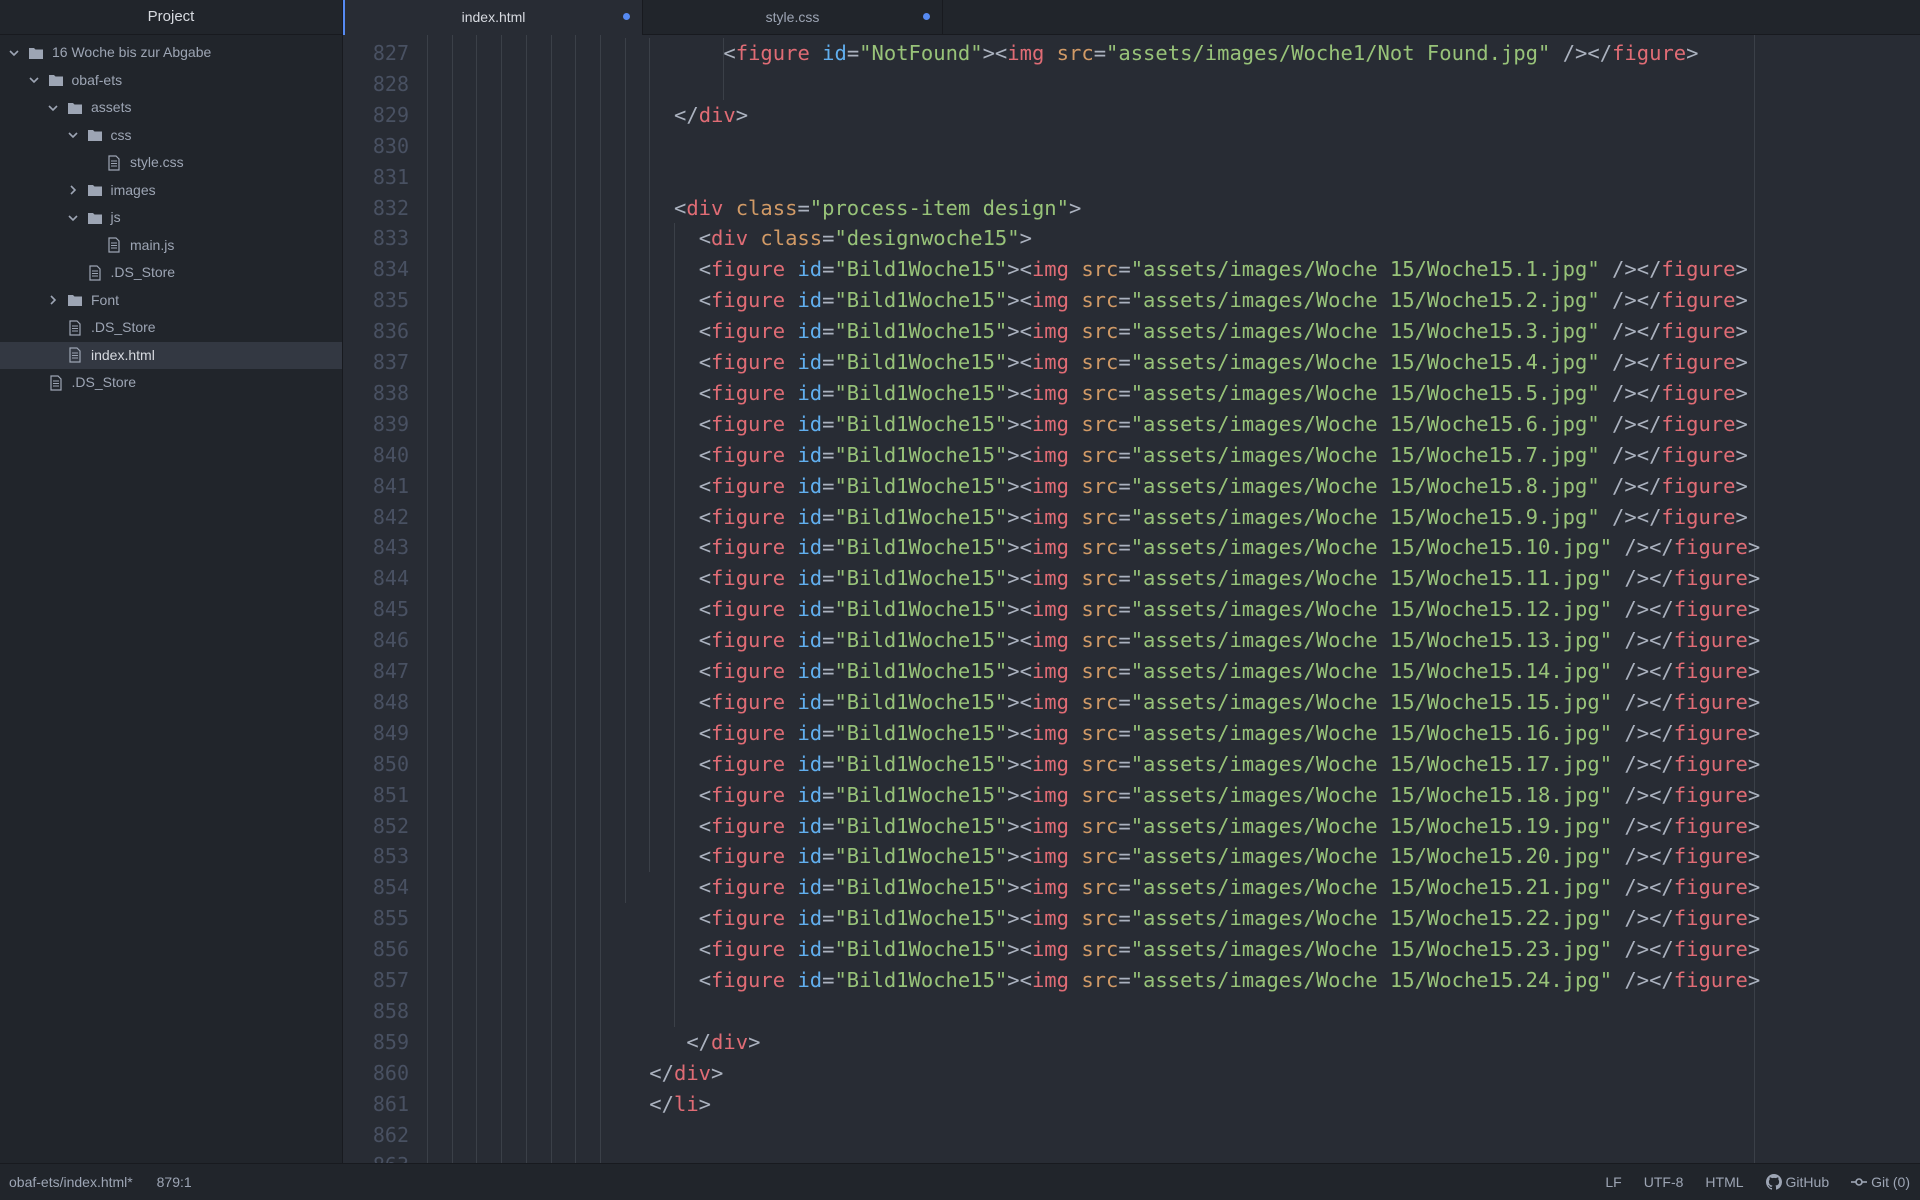 The image size is (1920, 1200). Describe the element at coordinates (391, 918) in the screenshot. I see `line-number: 855` at that location.